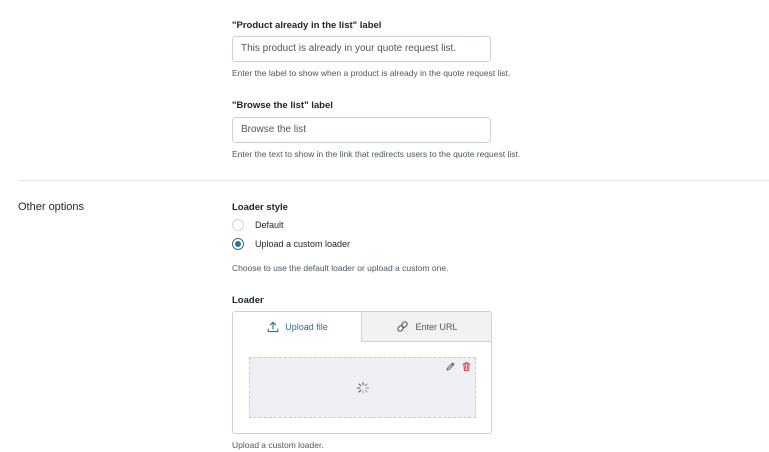 The height and width of the screenshot is (452, 769). Describe the element at coordinates (278, 445) in the screenshot. I see `loader-help: Upload a custom loader.` at that location.